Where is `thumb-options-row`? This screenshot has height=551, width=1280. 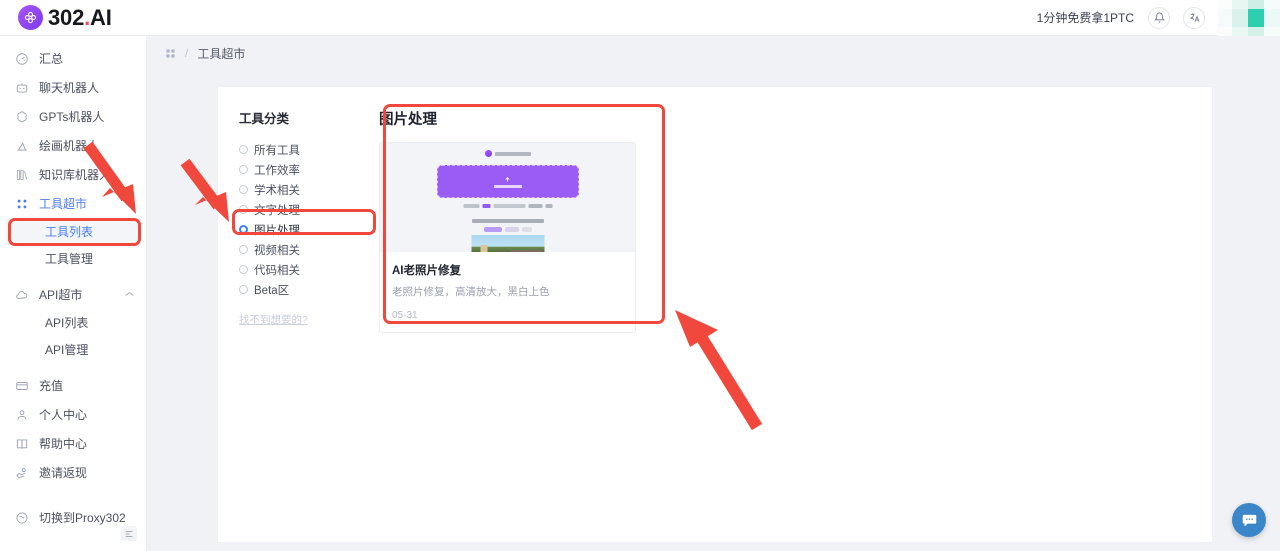
thumb-options-row is located at coordinates (507, 206).